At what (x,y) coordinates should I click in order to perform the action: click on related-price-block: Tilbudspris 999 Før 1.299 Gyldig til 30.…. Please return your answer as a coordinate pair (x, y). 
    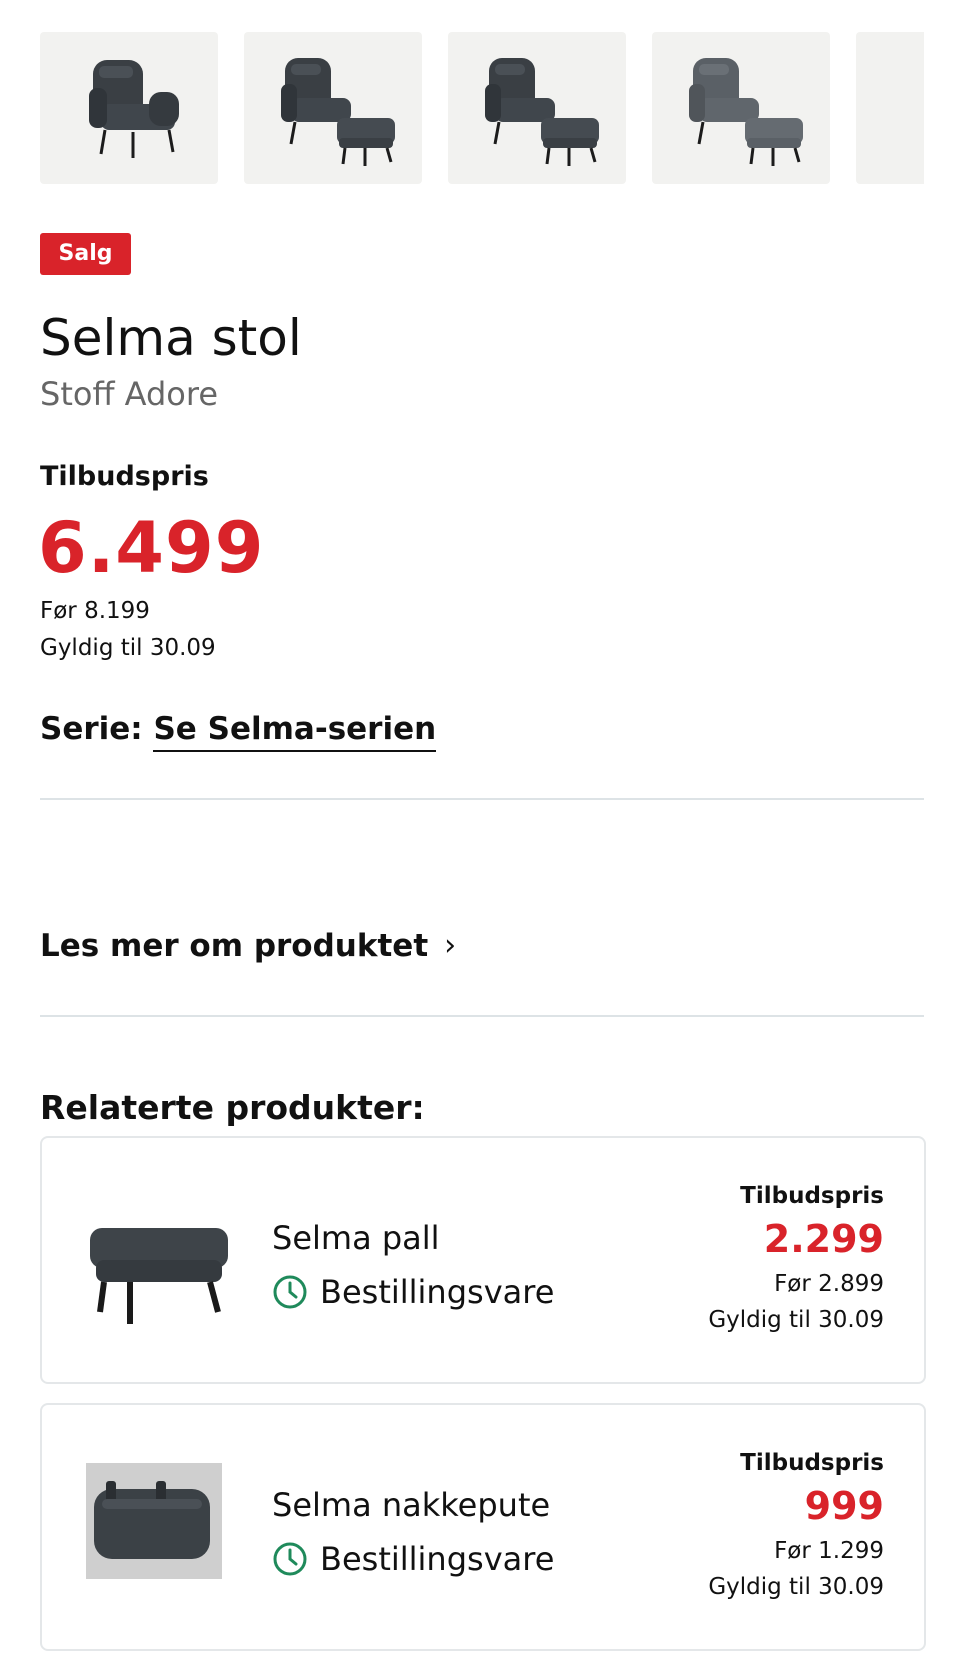
    Looking at the image, I should click on (796, 1526).